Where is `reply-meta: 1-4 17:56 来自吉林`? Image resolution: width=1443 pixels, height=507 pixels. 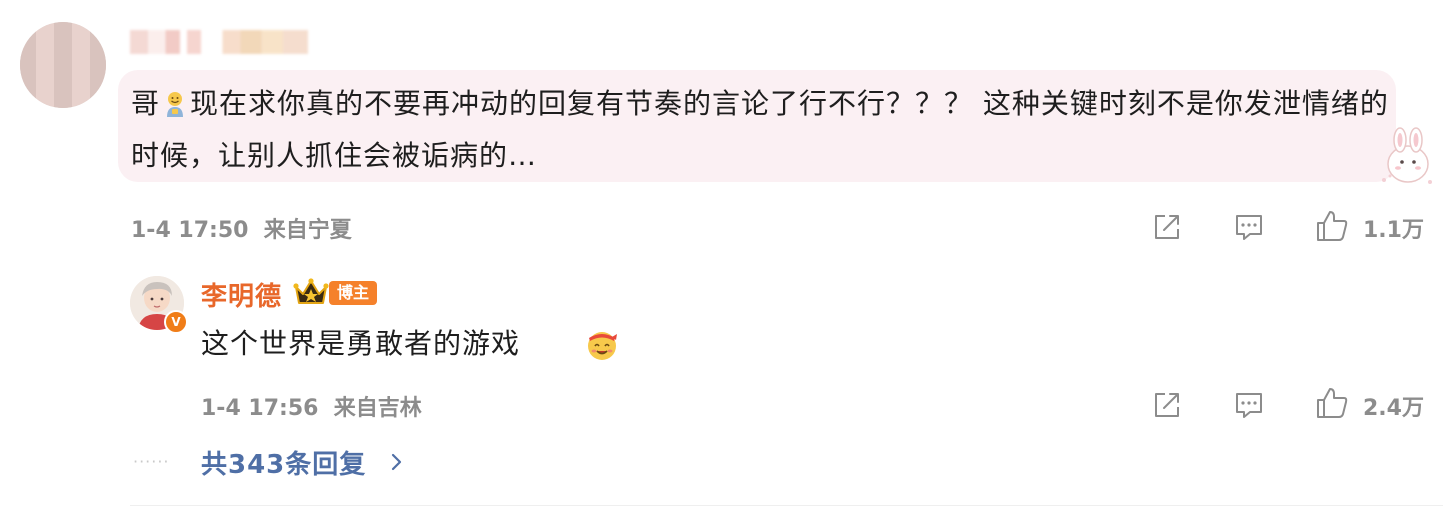 reply-meta: 1-4 17:56 来自吉林 is located at coordinates (311, 406).